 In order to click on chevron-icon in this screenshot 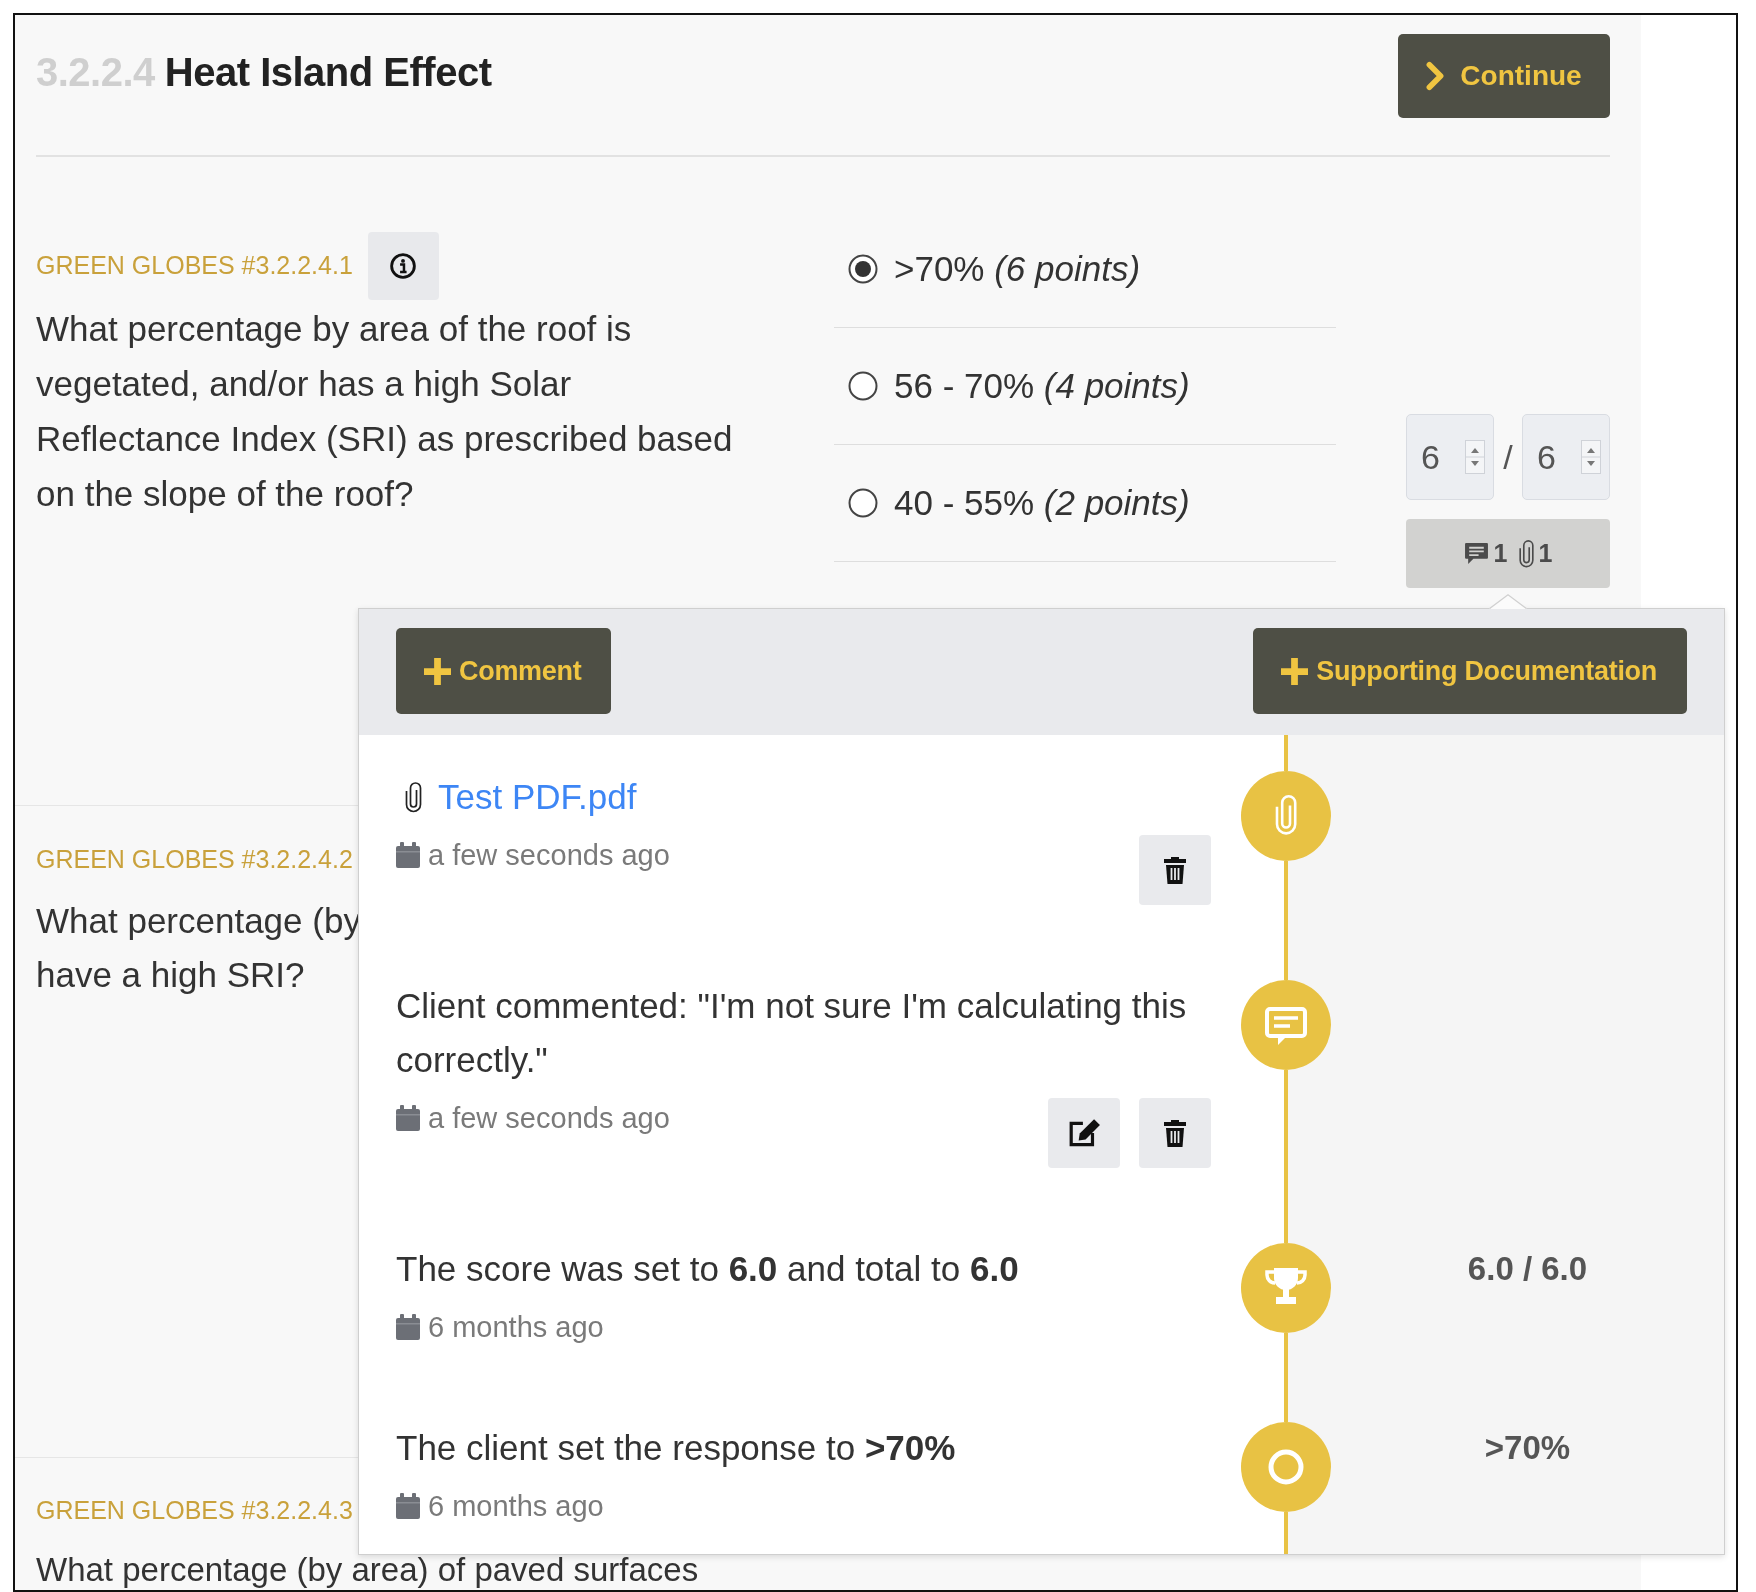, I will do `click(1435, 76)`.